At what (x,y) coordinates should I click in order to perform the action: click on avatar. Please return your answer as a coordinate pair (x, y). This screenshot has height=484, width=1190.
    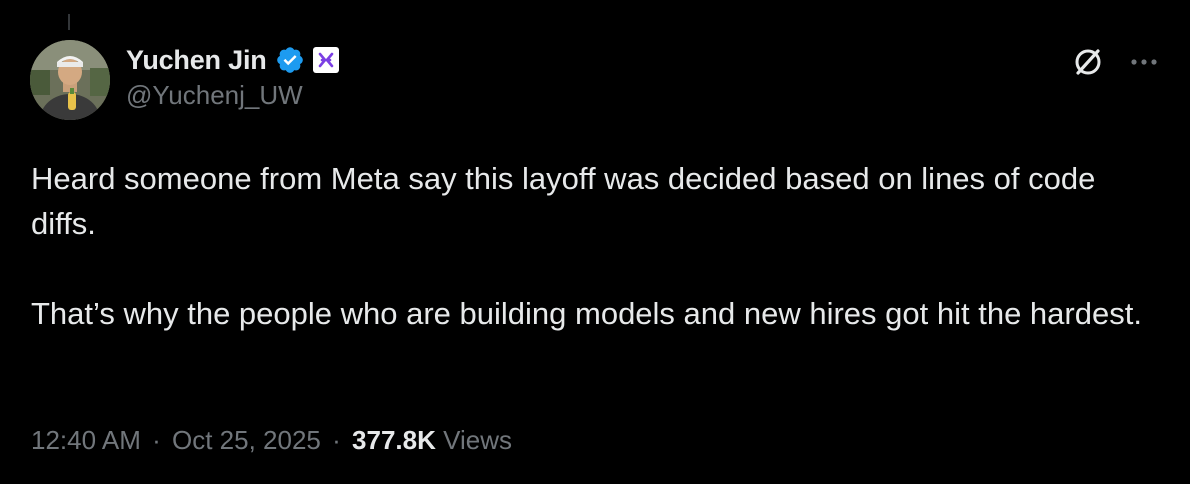
    Looking at the image, I should click on (70, 80).